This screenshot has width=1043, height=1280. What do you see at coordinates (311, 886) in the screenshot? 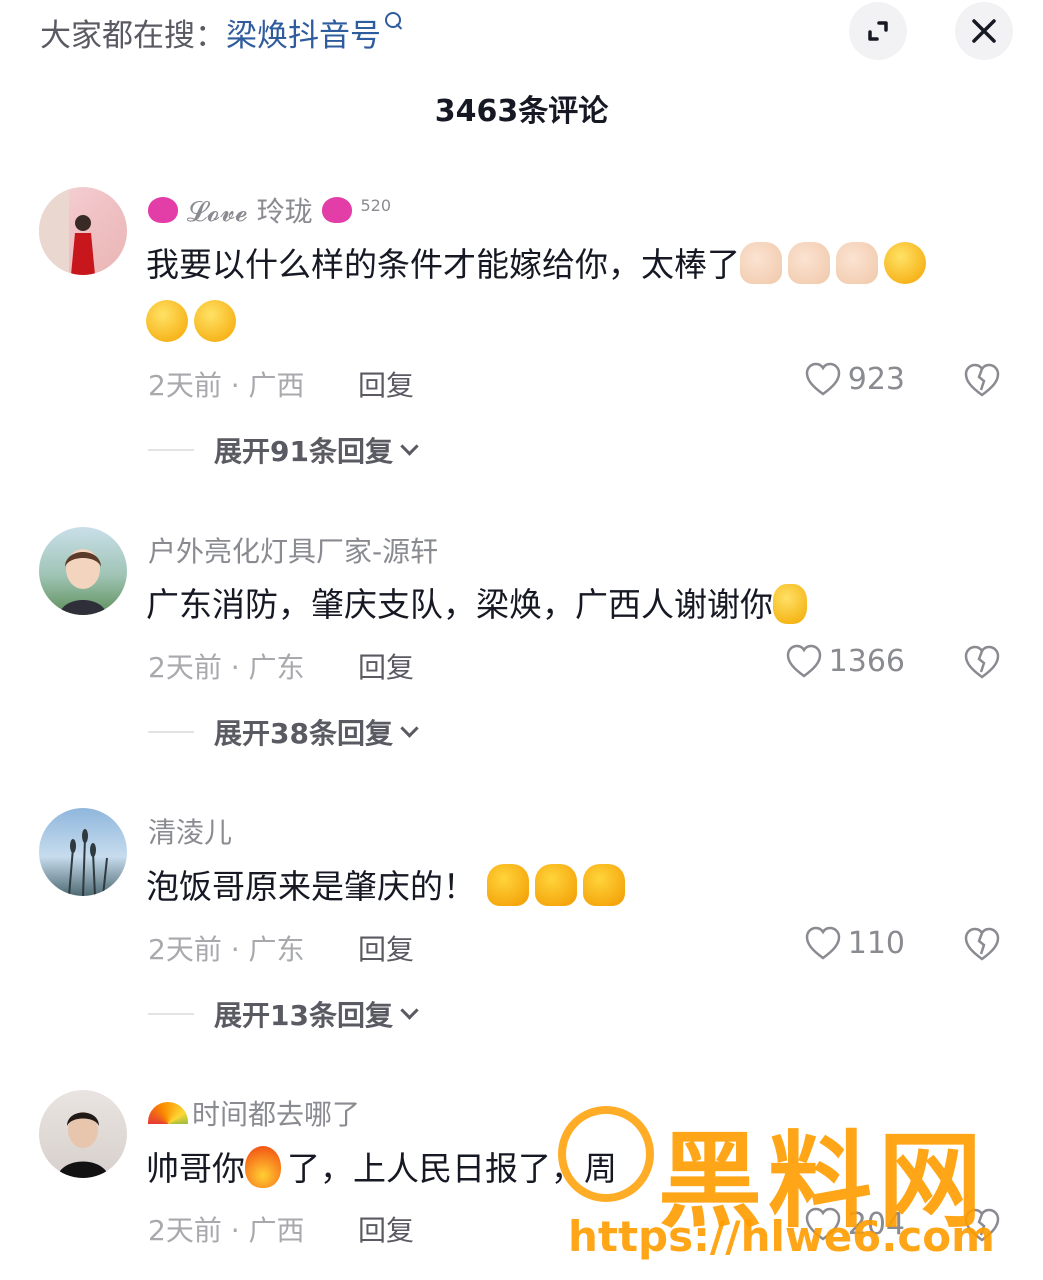
I see `comment-text-content: 泡饭哥原来是肇庆的！` at bounding box center [311, 886].